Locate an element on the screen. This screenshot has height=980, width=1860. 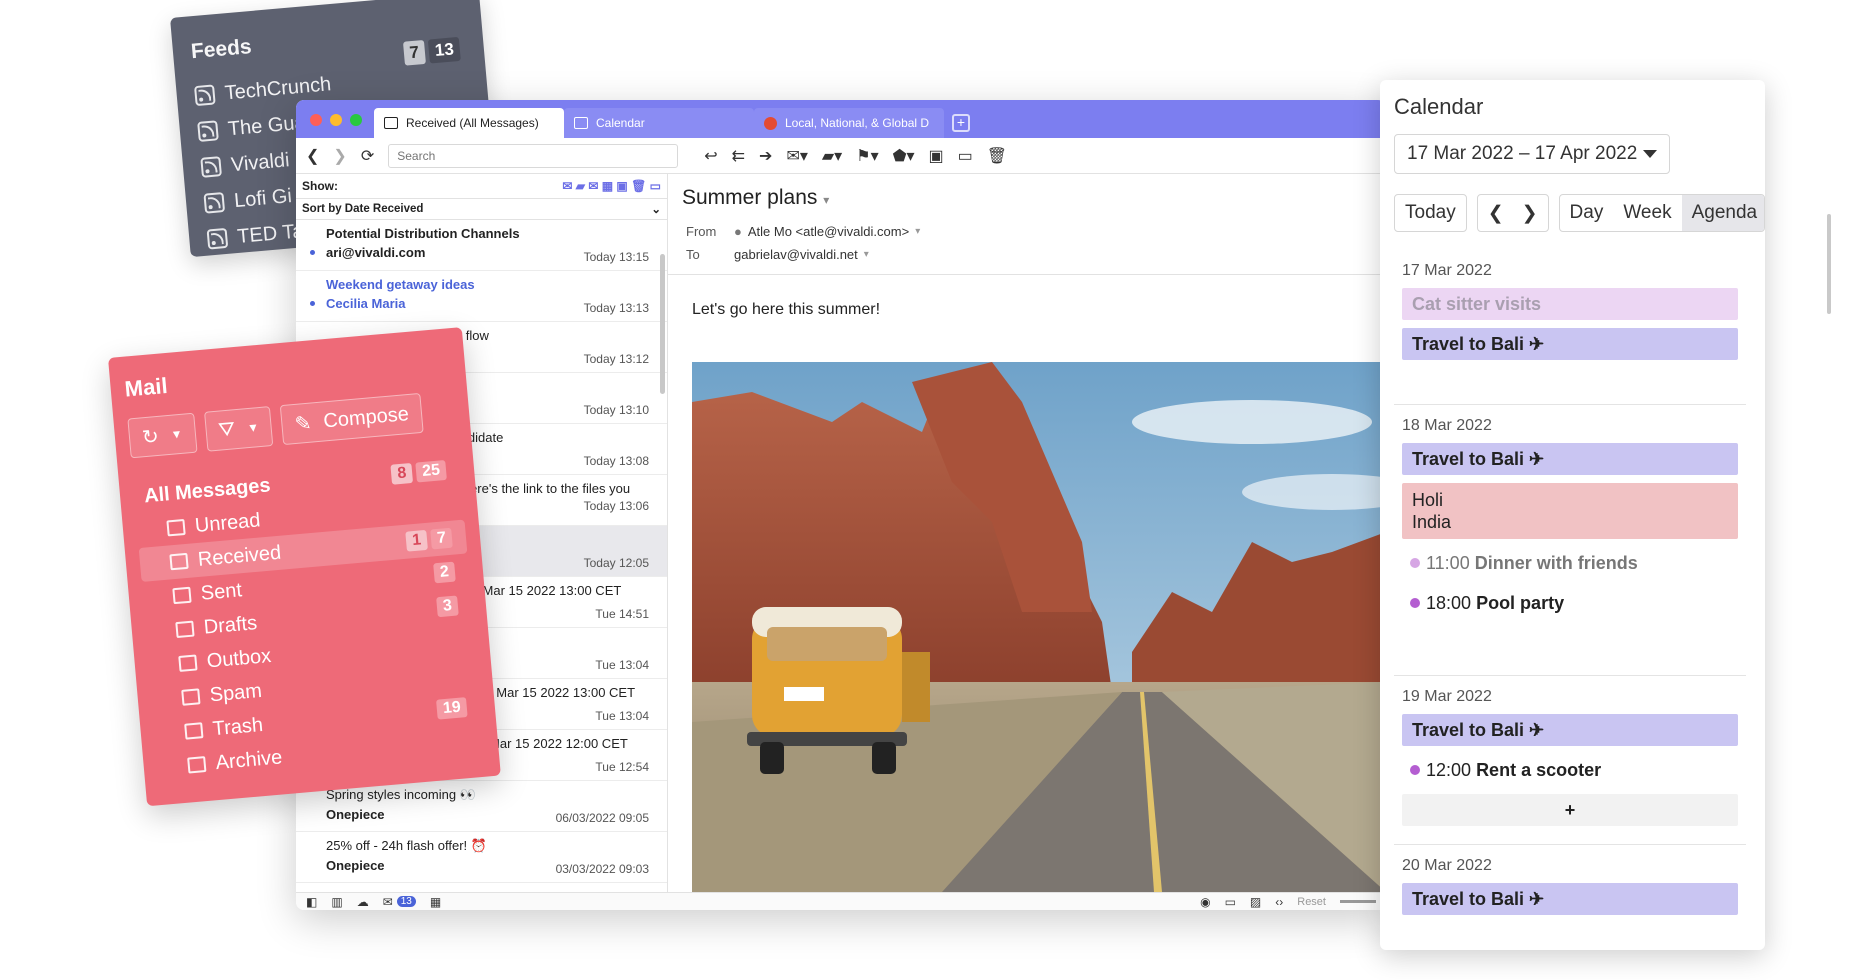
filter-icon: ⛛ is located at coordinates (227, 429).